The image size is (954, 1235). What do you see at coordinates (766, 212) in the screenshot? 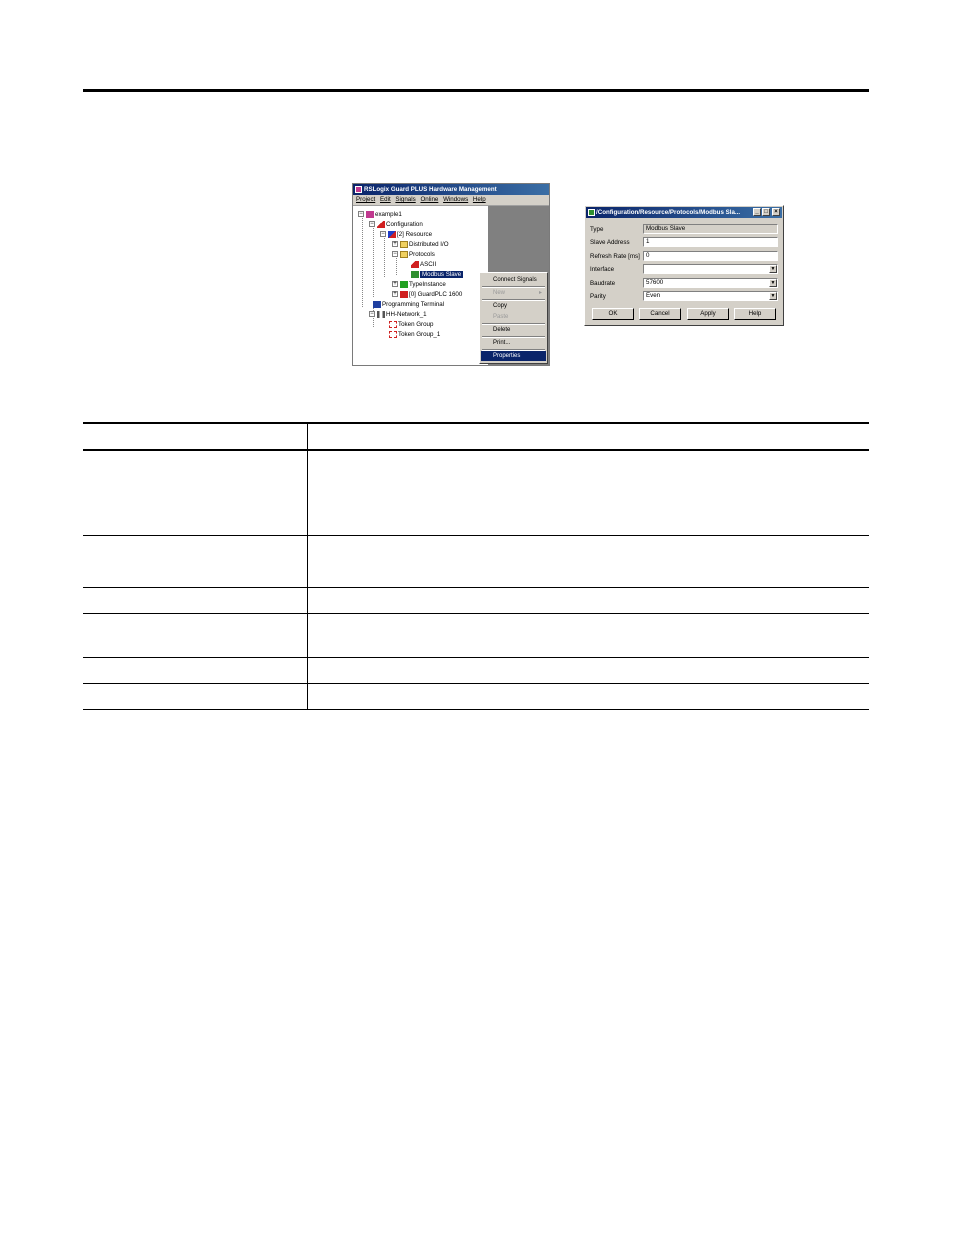
I see `maximize-button: □` at bounding box center [766, 212].